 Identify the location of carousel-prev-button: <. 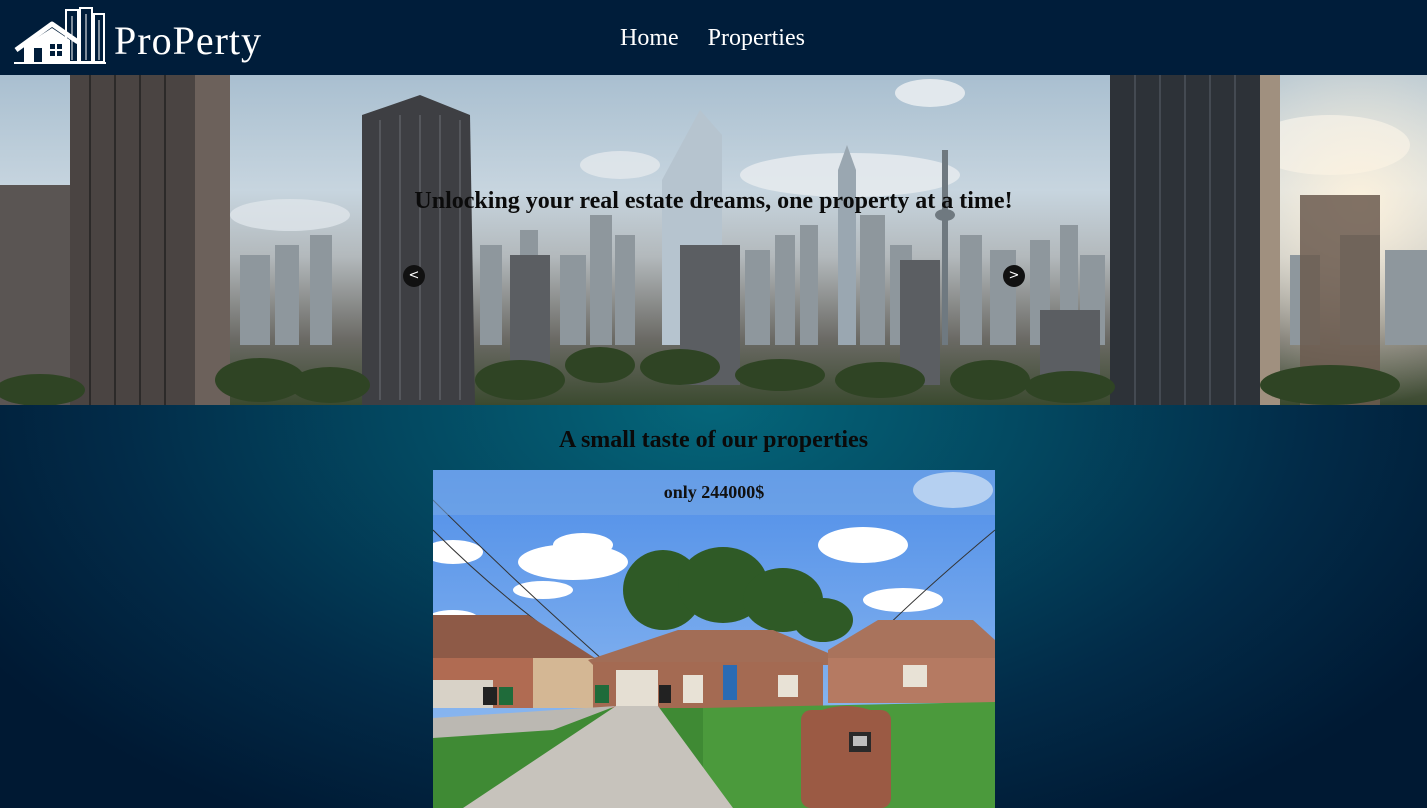
(414, 276).